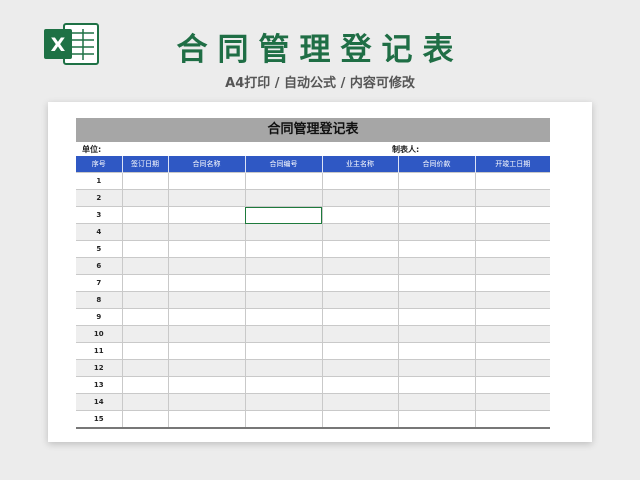 Image resolution: width=640 pixels, height=480 pixels. Describe the element at coordinates (99, 198) in the screenshot. I see `row-index-cell: 2` at that location.